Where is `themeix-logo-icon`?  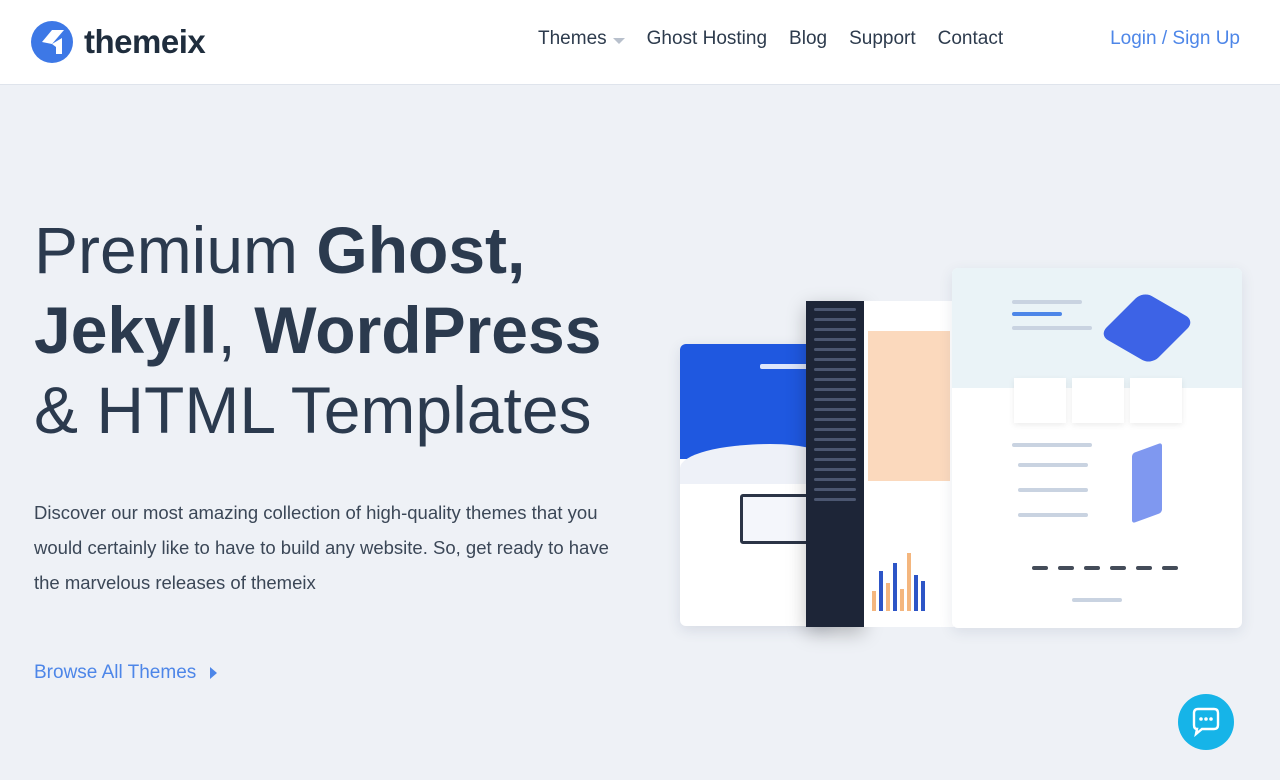
themeix-logo-icon is located at coordinates (52, 42).